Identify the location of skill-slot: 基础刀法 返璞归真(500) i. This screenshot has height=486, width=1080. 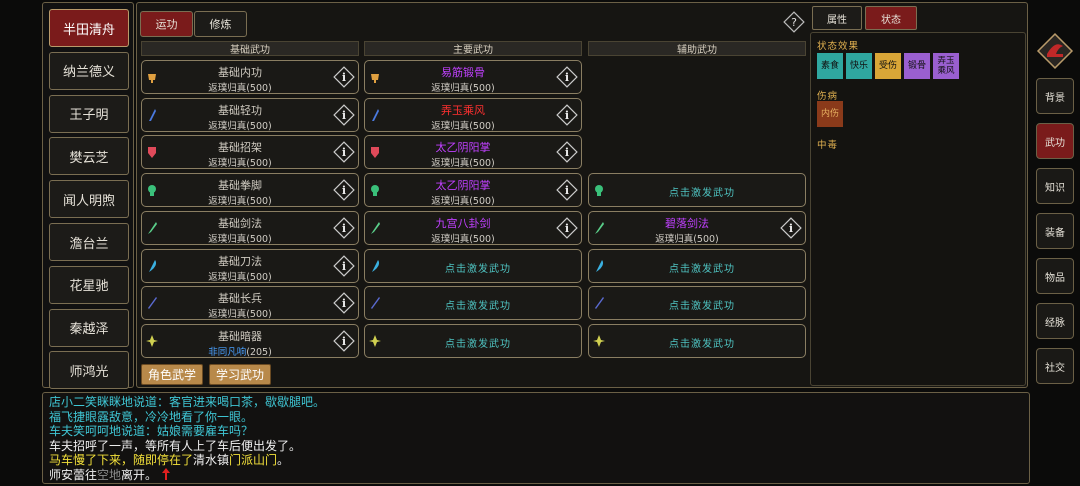
(250, 265).